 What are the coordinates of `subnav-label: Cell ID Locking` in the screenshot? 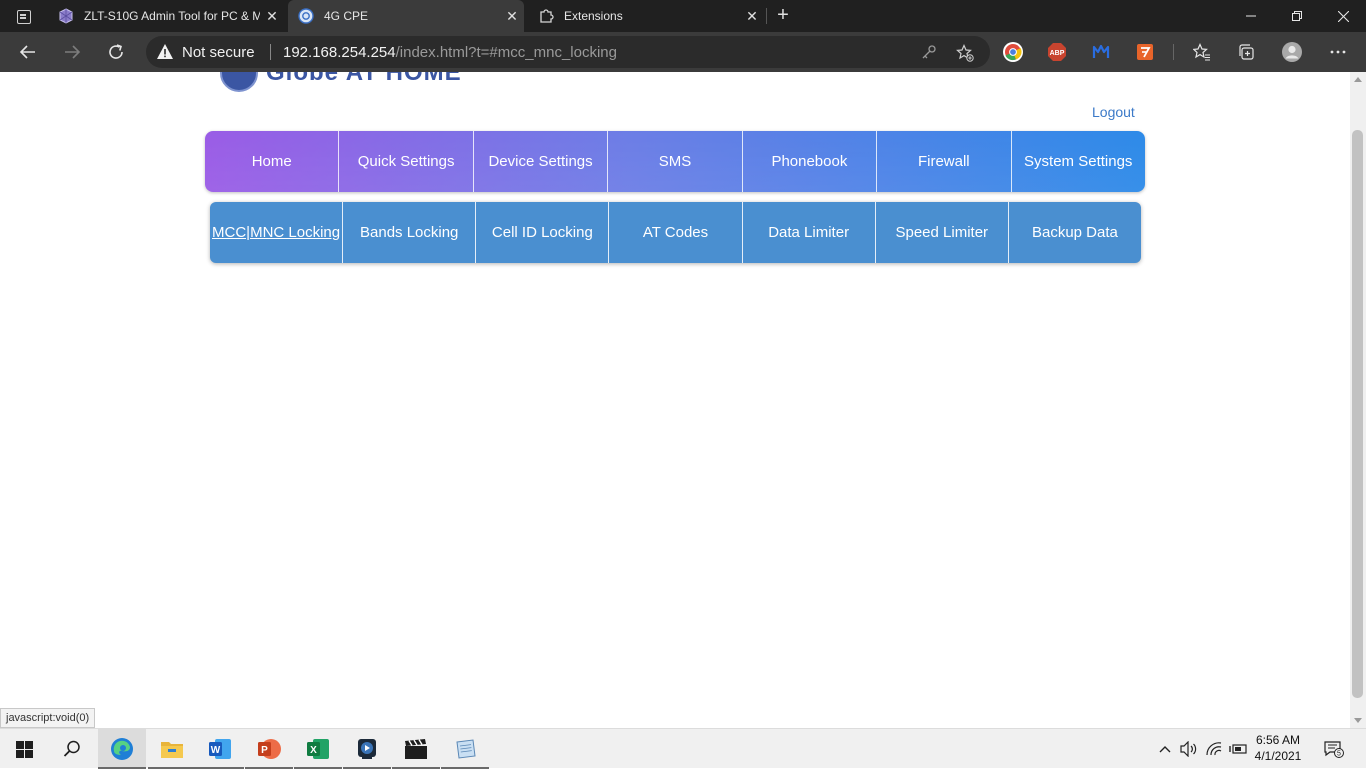 It's located at (542, 232).